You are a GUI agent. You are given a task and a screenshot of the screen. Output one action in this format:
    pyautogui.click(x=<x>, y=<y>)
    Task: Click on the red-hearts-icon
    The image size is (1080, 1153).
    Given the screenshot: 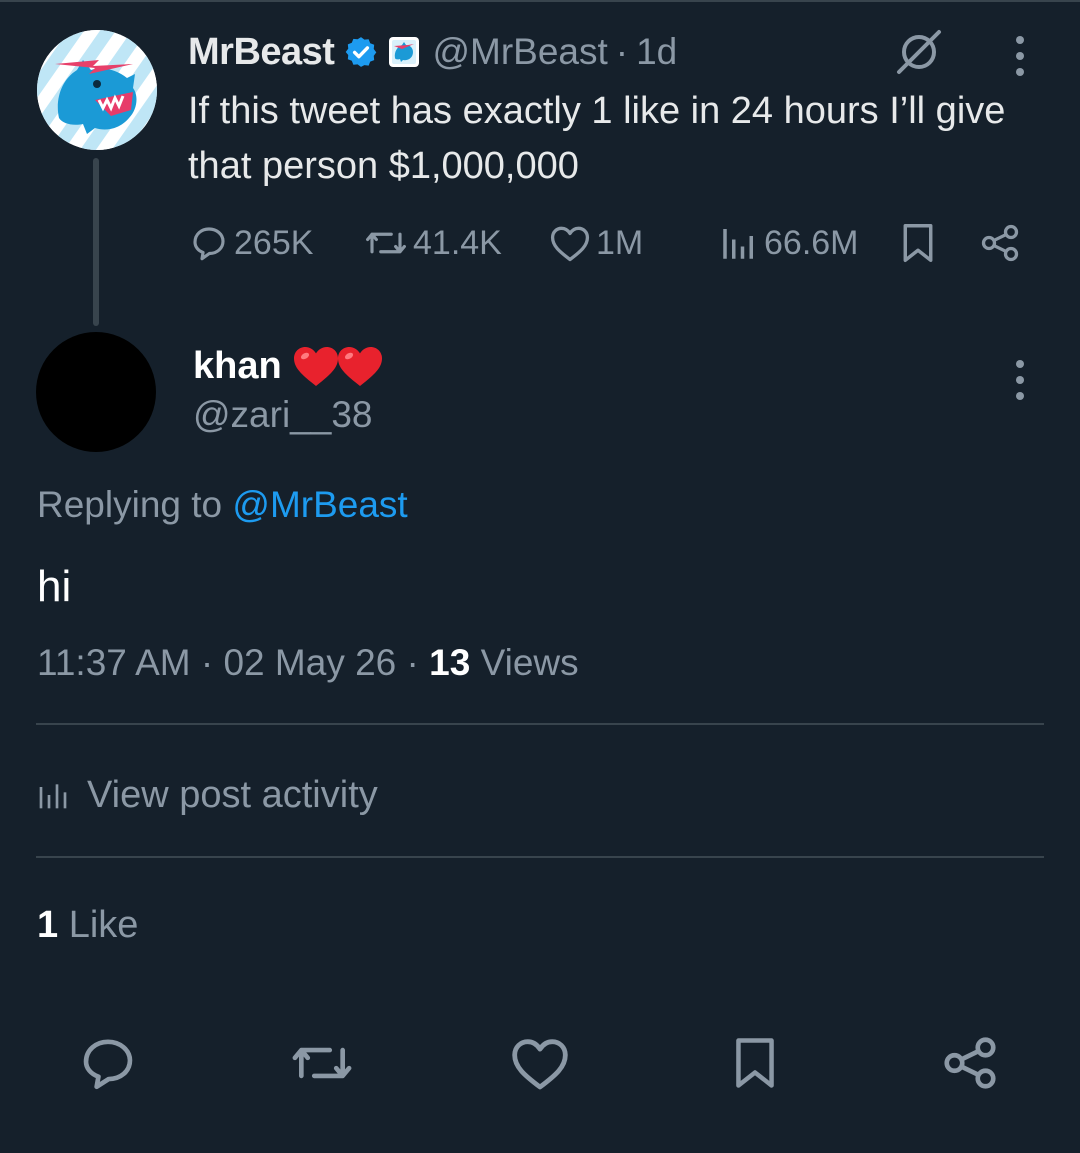 What is the action you would take?
    pyautogui.click(x=338, y=366)
    